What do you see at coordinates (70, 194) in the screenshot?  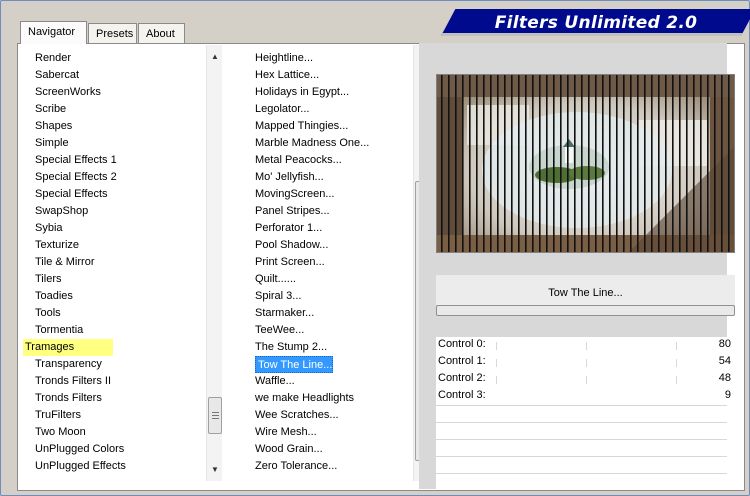 I see `category-item: Special Effects` at bounding box center [70, 194].